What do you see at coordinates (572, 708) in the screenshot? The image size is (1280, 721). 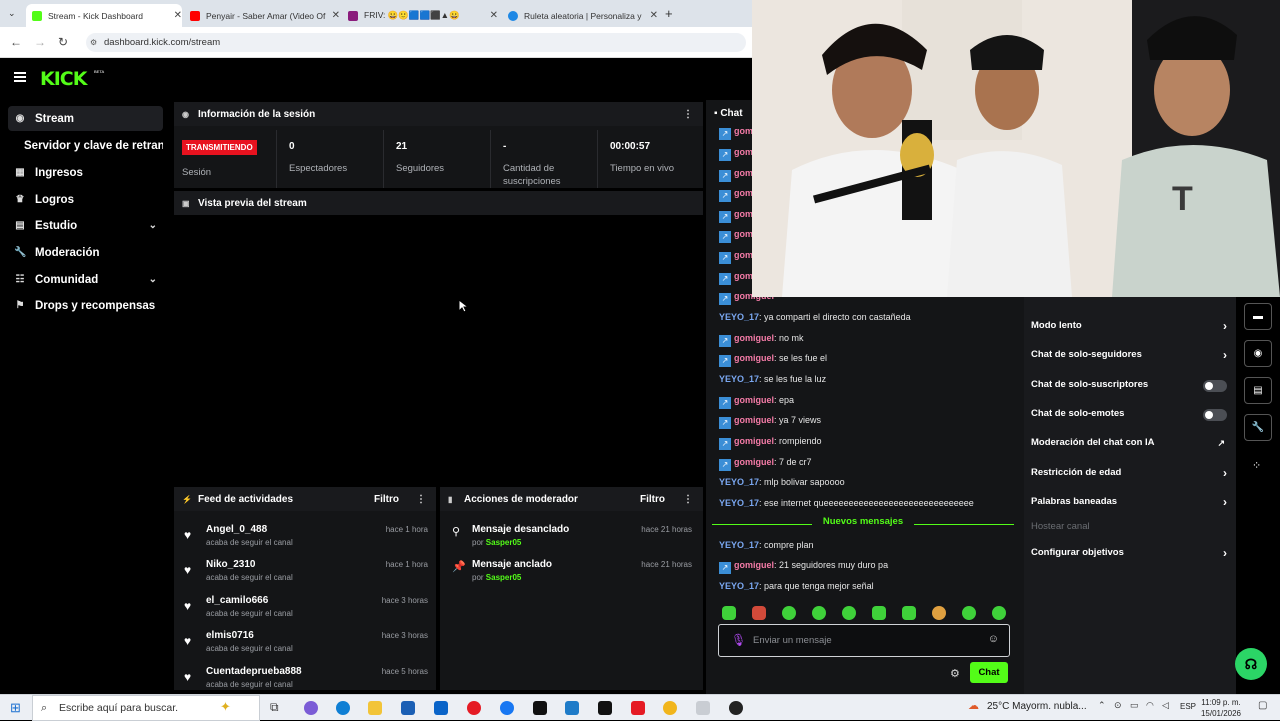 I see `app-icon` at bounding box center [572, 708].